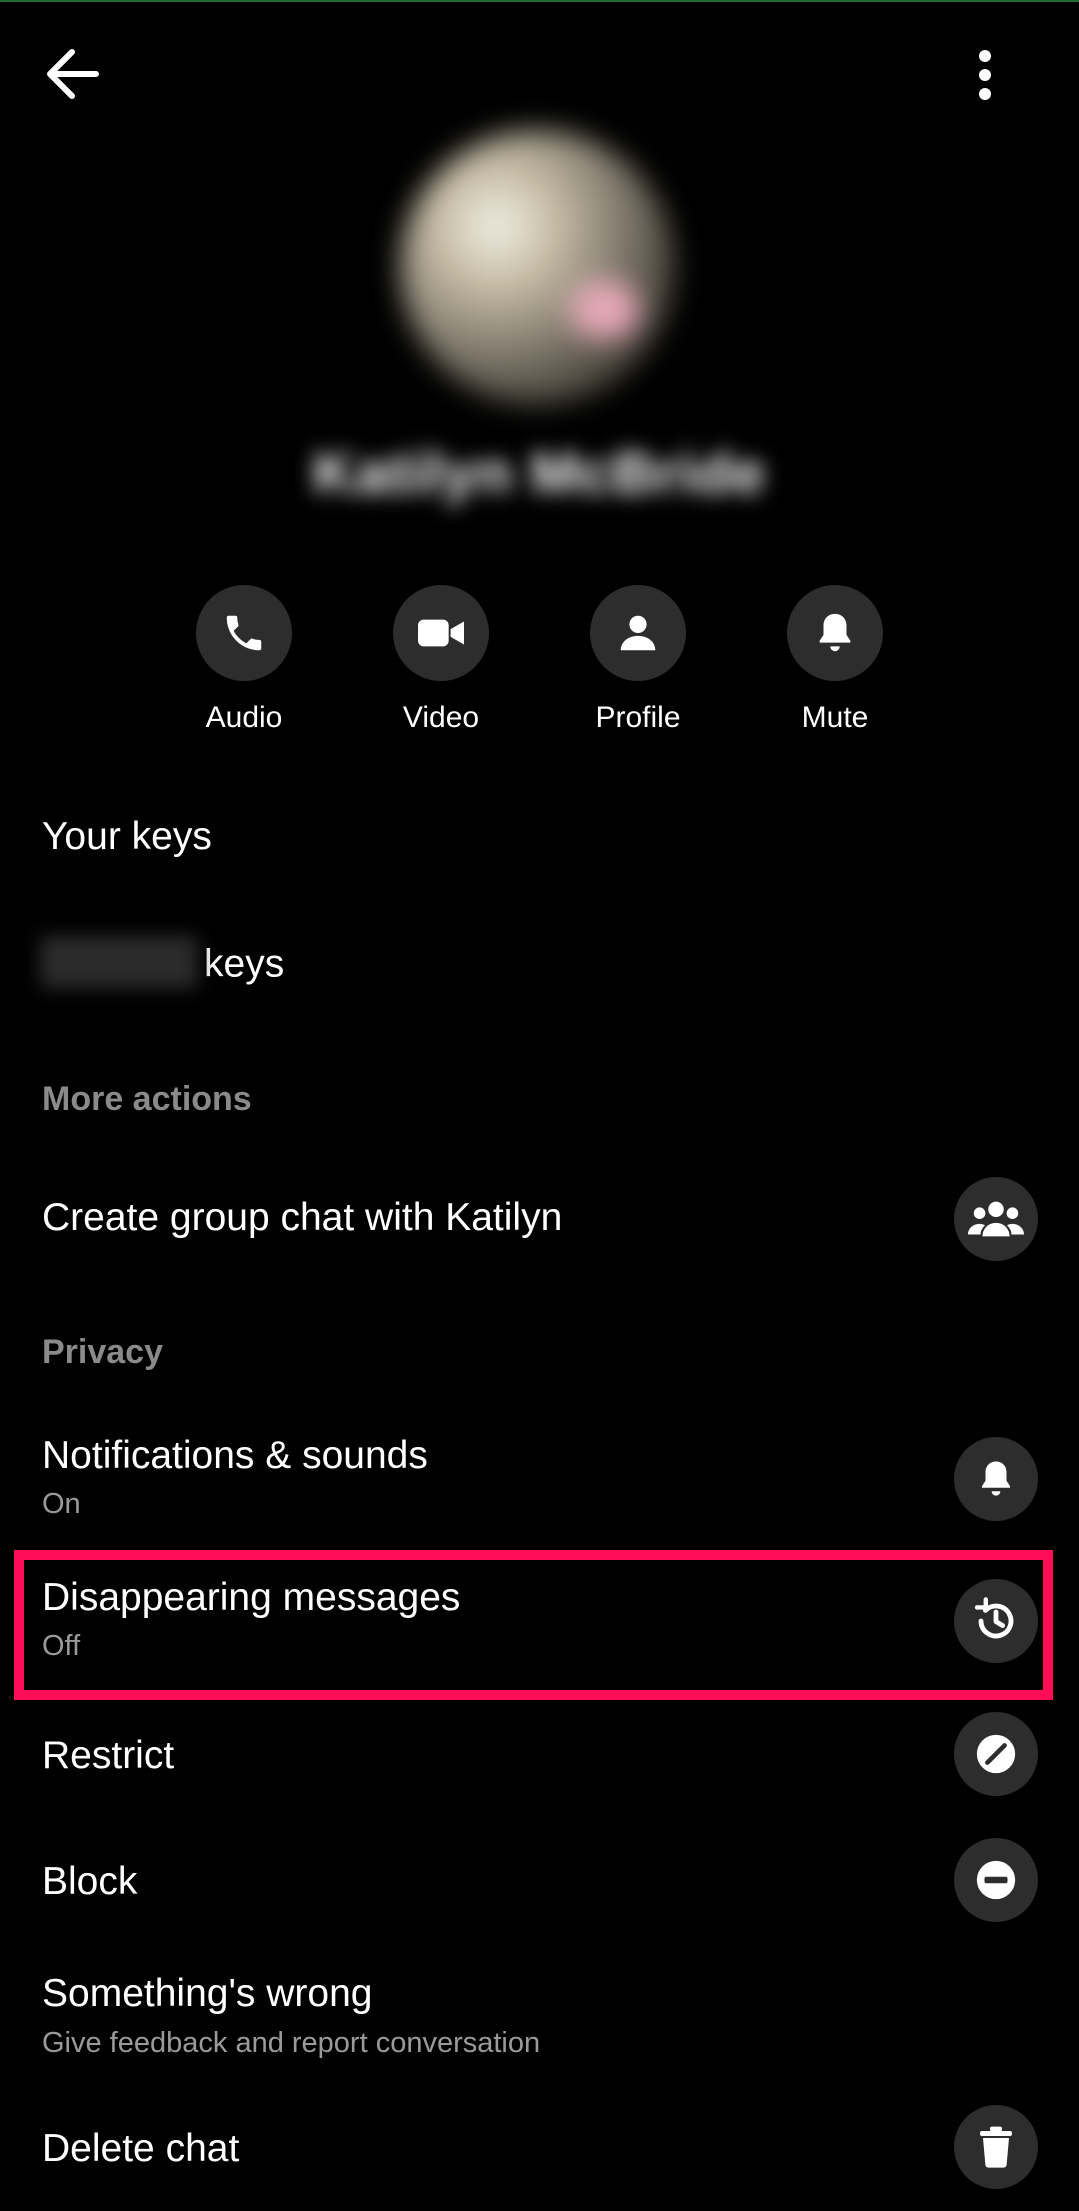  I want to click on video-call-button: Video, so click(441, 660).